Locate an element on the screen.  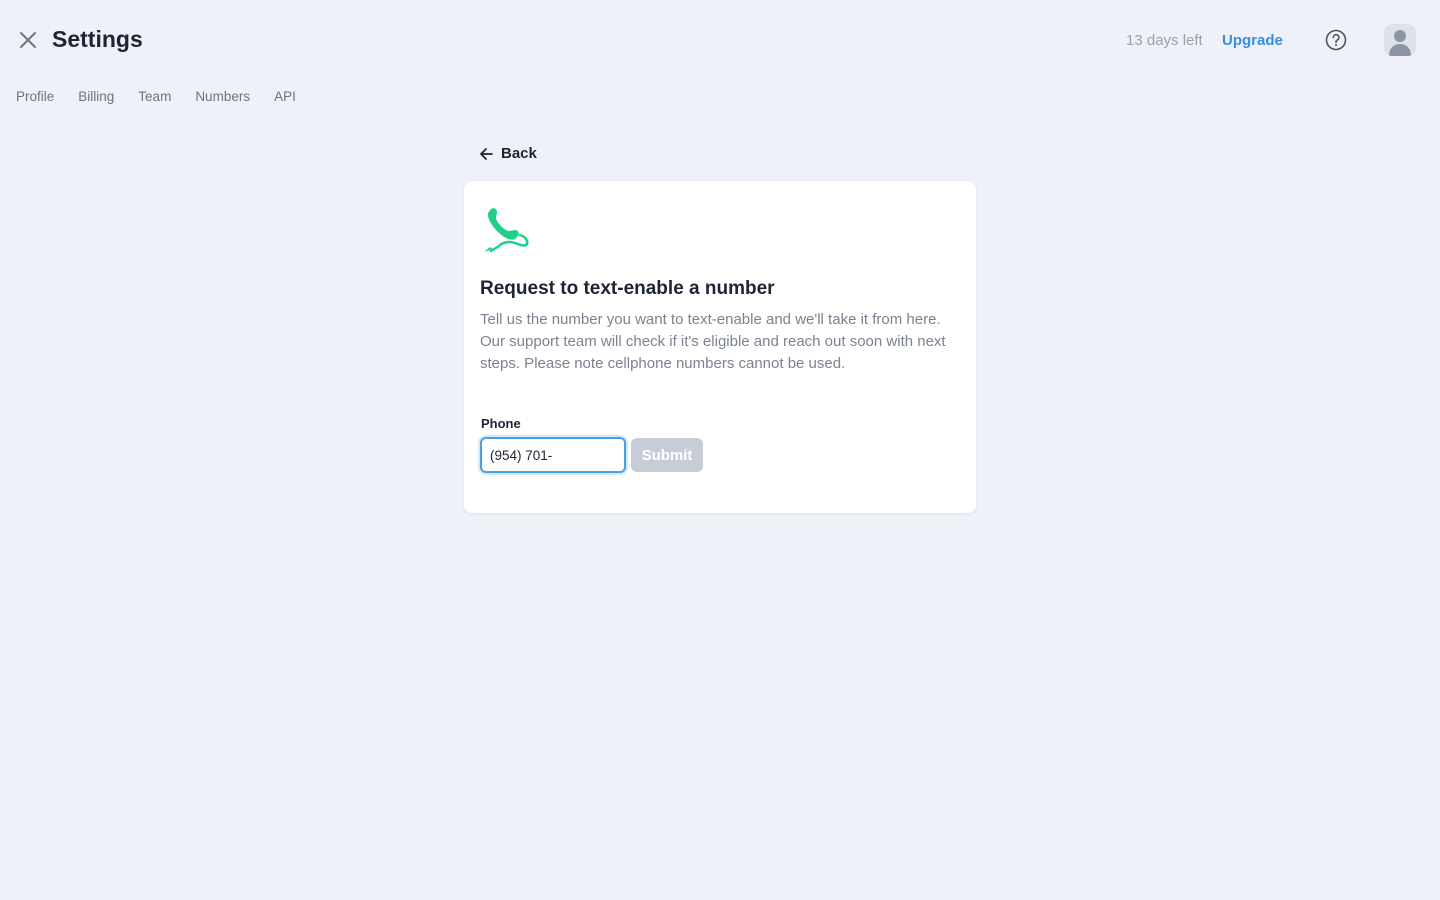
tab-billing: Billing is located at coordinates (96, 96).